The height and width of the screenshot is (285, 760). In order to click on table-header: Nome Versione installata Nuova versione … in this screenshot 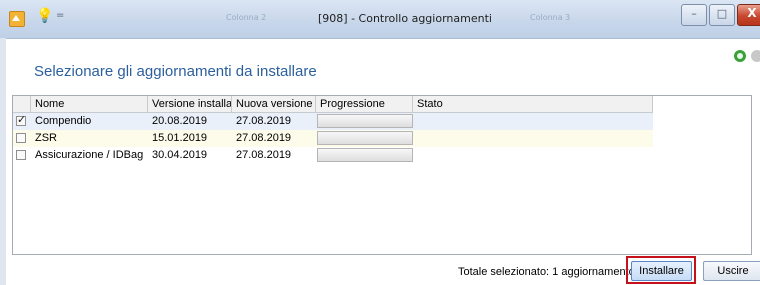, I will do `click(333, 104)`.